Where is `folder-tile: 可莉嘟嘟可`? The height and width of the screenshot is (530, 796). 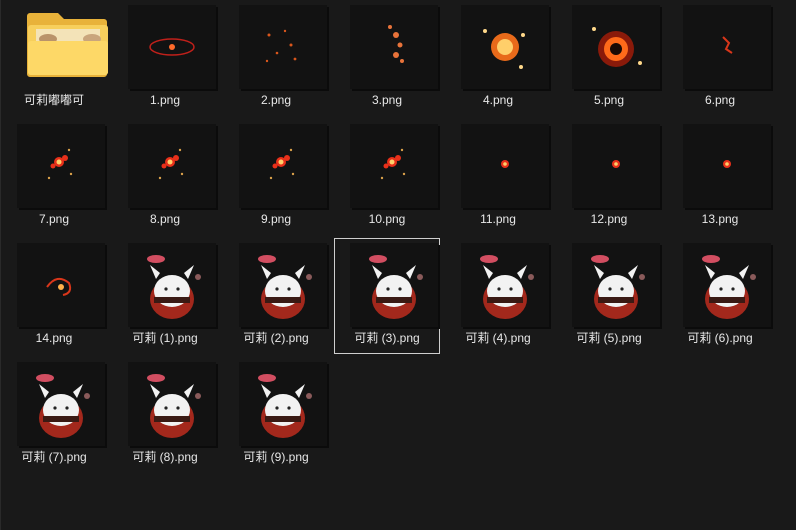 folder-tile: 可莉嘟嘟可 is located at coordinates (54, 58).